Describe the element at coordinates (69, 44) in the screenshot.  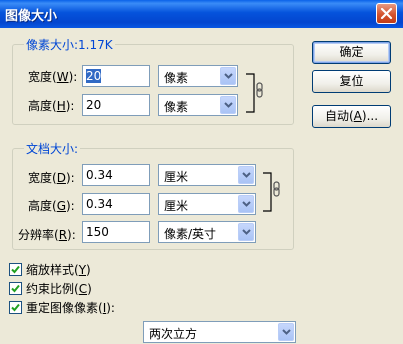
I see `pixel-dimensions-title: 像素大小:1.17K` at that location.